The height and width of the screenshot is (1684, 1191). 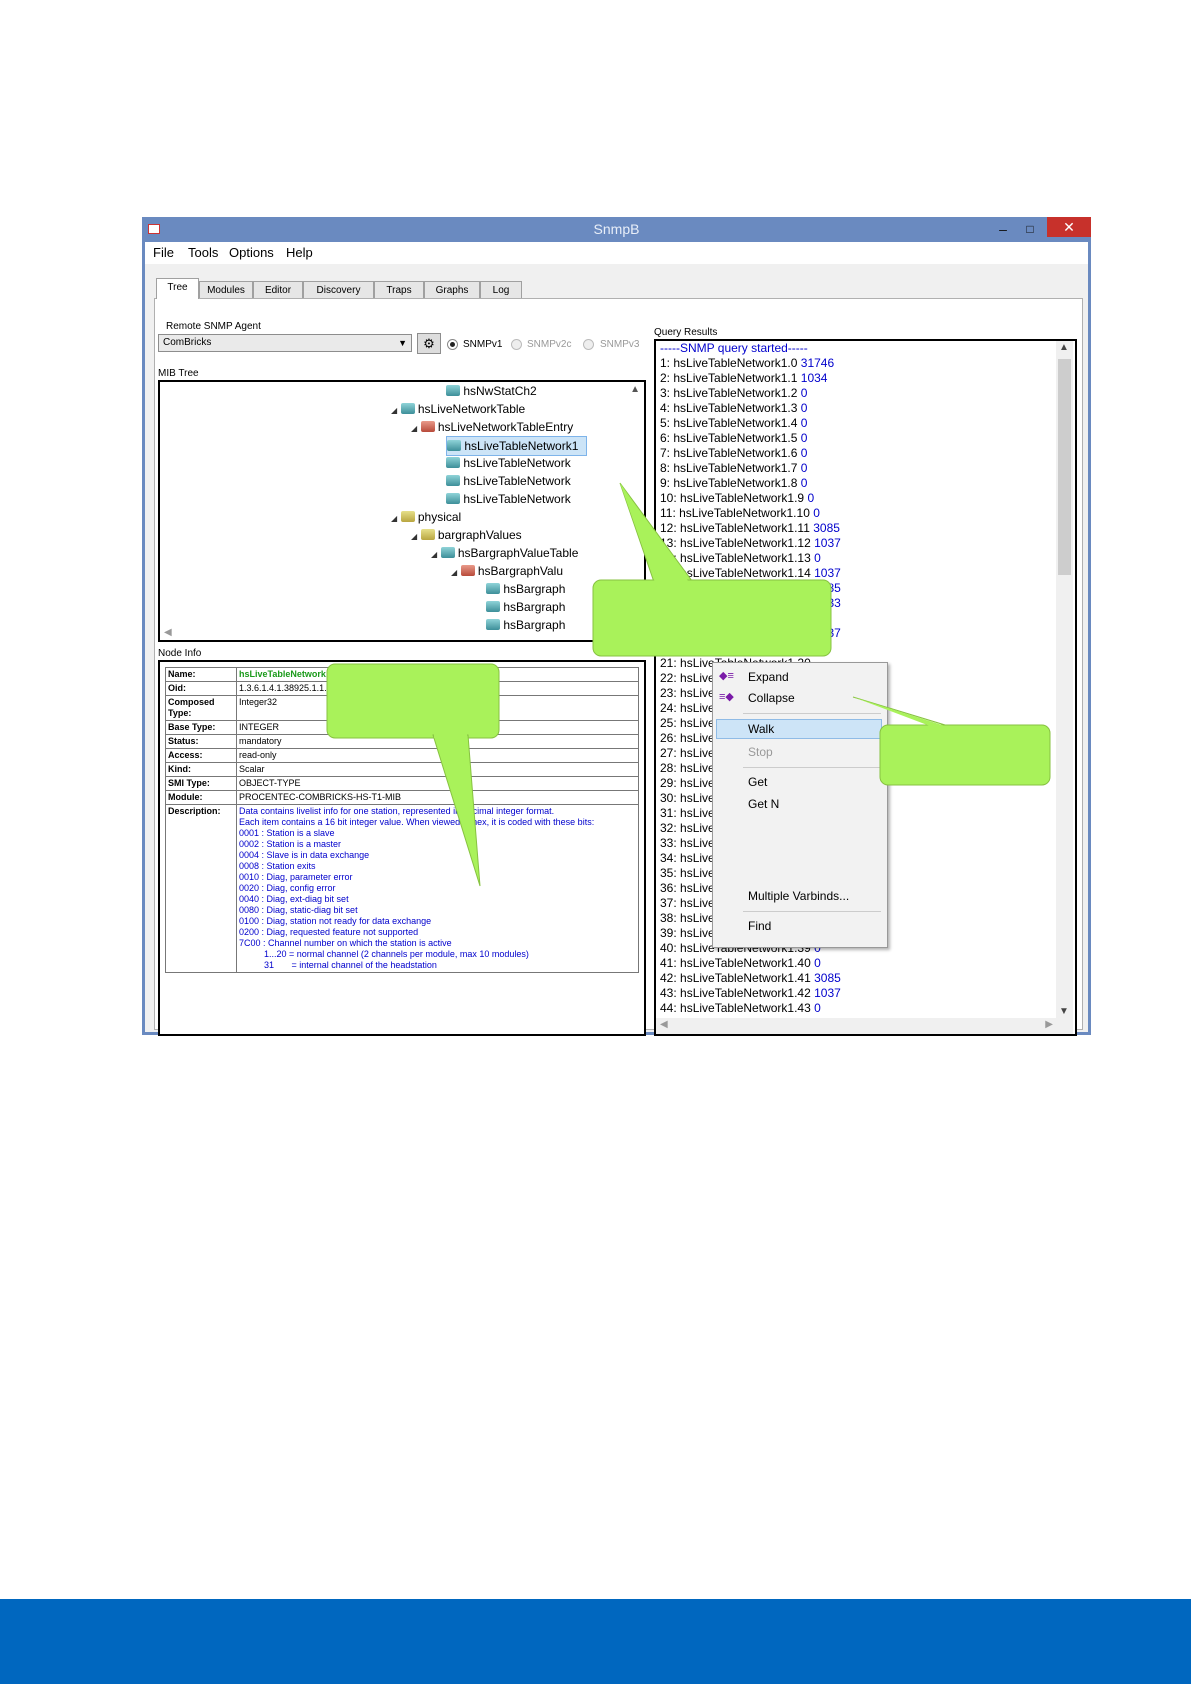 I want to click on callout-walk, so click(x=712, y=569).